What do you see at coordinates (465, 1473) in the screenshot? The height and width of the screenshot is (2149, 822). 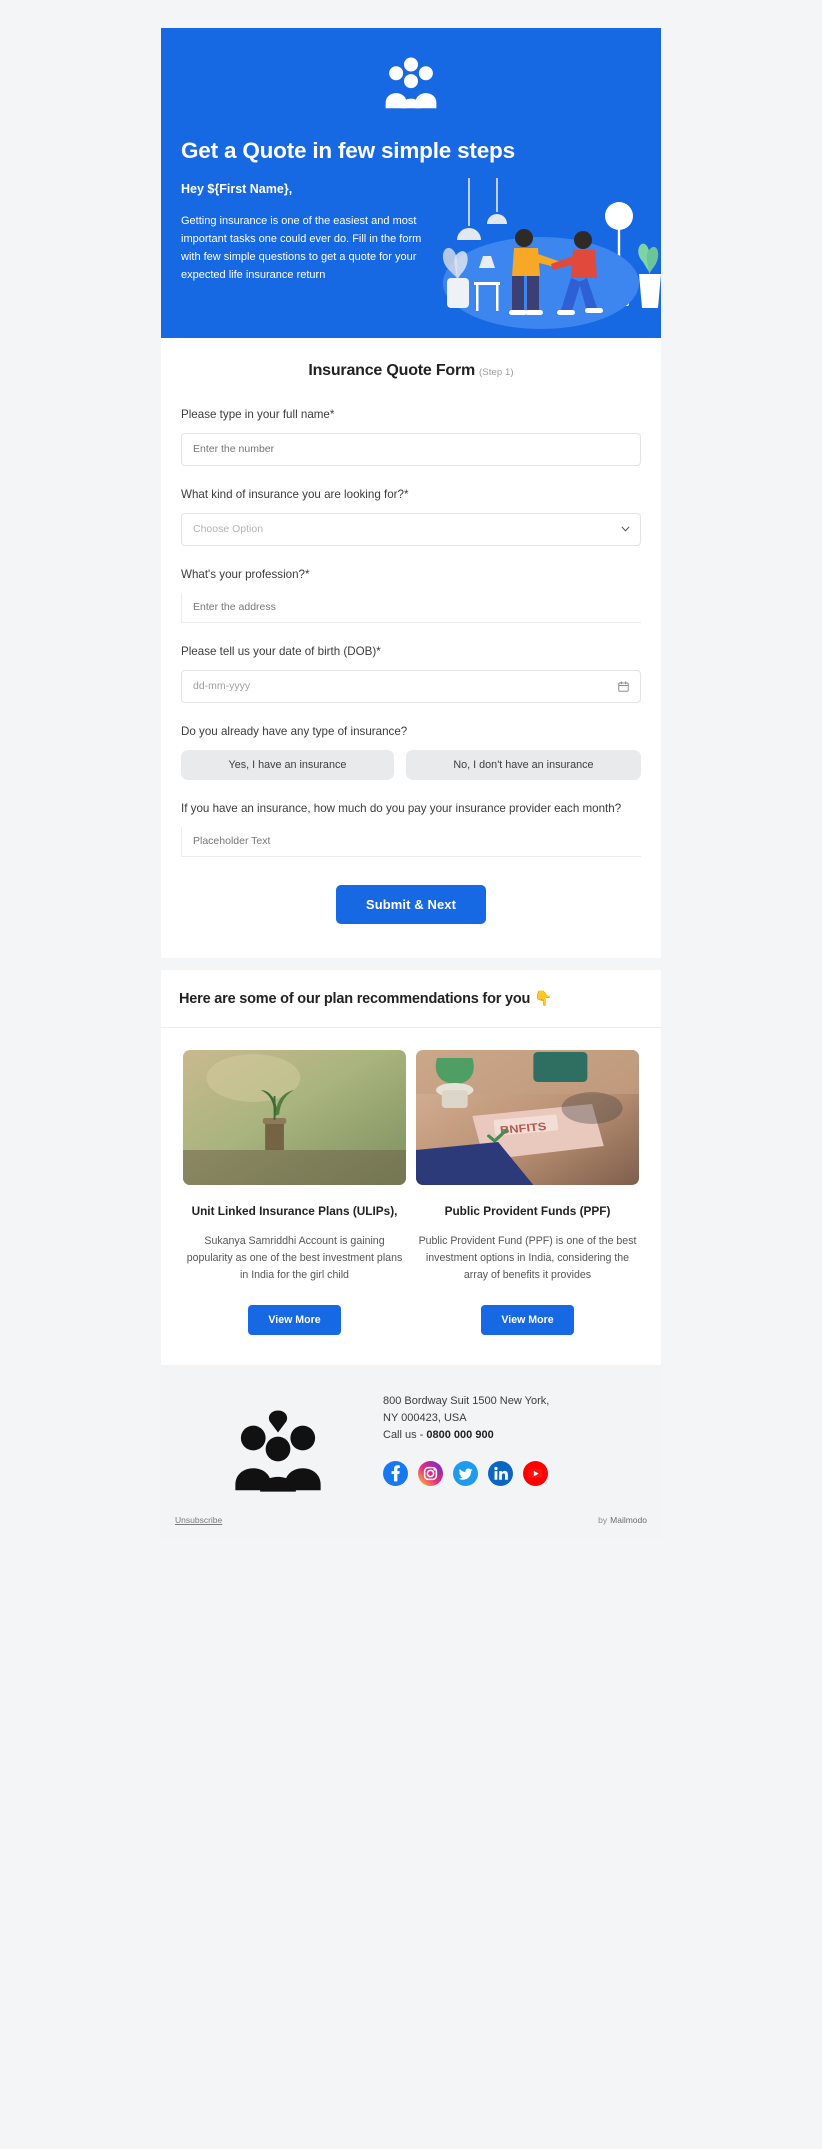 I see `twitter-icon` at bounding box center [465, 1473].